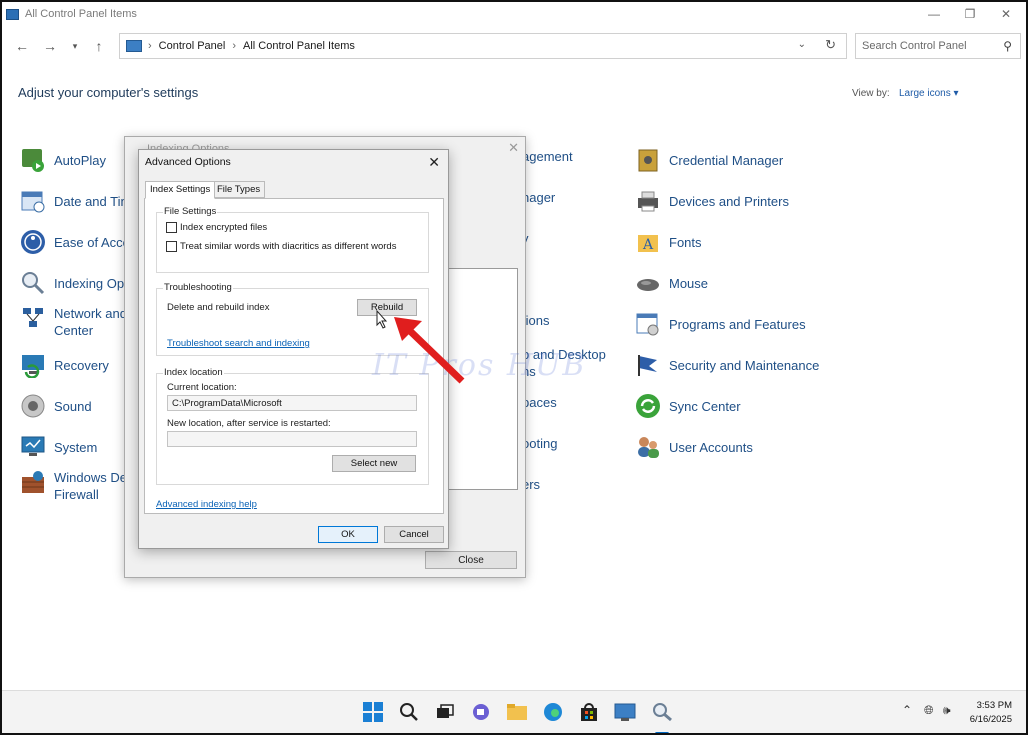 This screenshot has width=1028, height=735. I want to click on file-explorer-icon, so click(517, 712).